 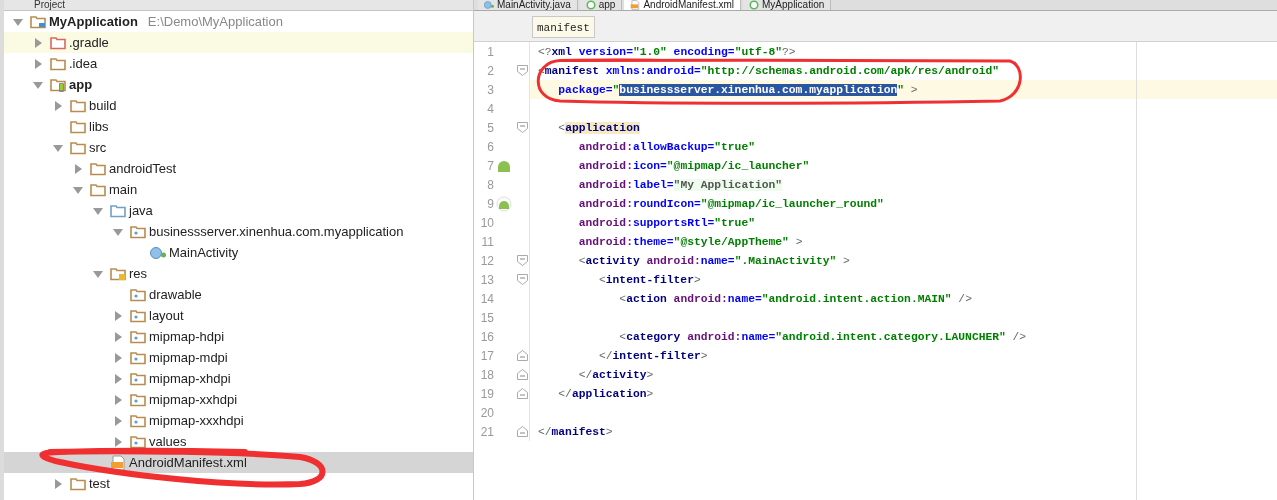 What do you see at coordinates (187, 336) in the screenshot?
I see `item-label: mipmap-hdpi` at bounding box center [187, 336].